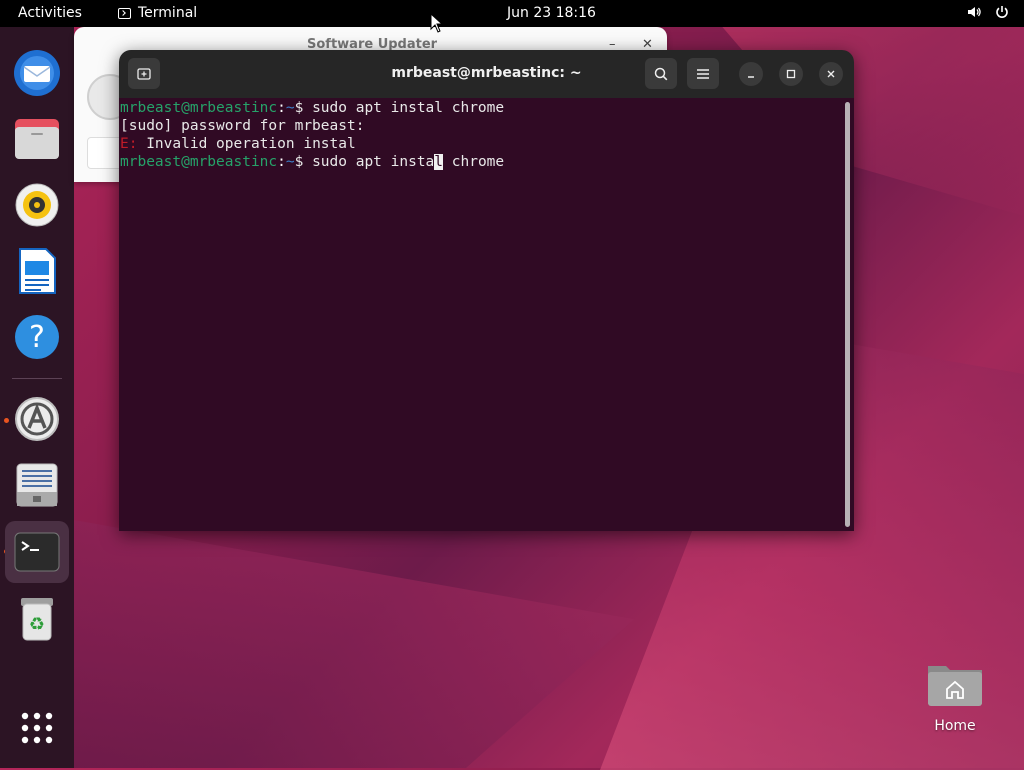  What do you see at coordinates (974, 12) in the screenshot?
I see `volume-icon` at bounding box center [974, 12].